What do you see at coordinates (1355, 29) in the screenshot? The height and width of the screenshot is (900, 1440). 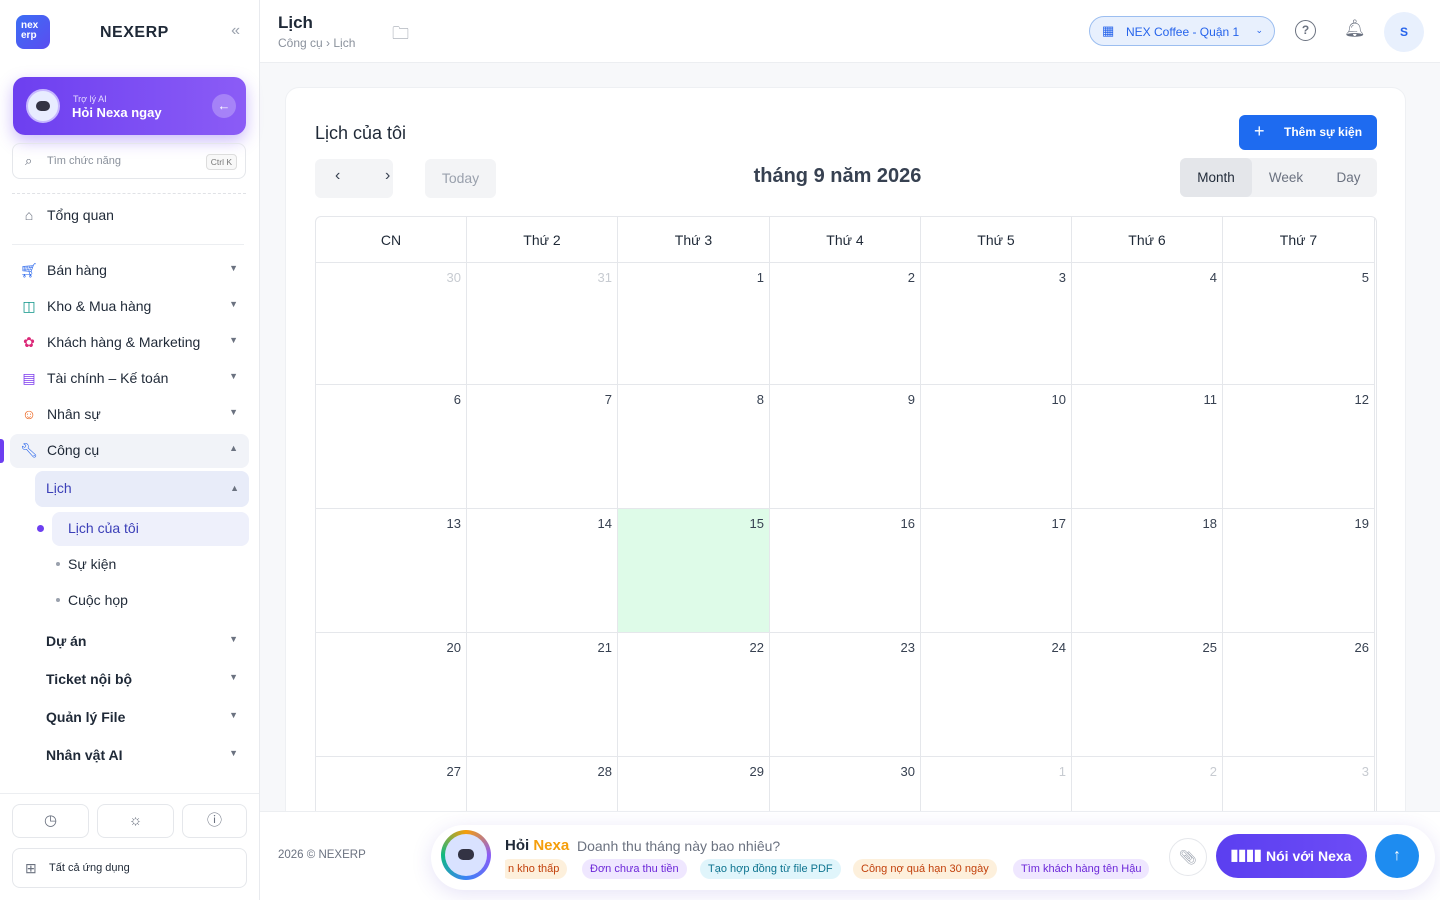 I see `bell-icon: 🔔︎` at bounding box center [1355, 29].